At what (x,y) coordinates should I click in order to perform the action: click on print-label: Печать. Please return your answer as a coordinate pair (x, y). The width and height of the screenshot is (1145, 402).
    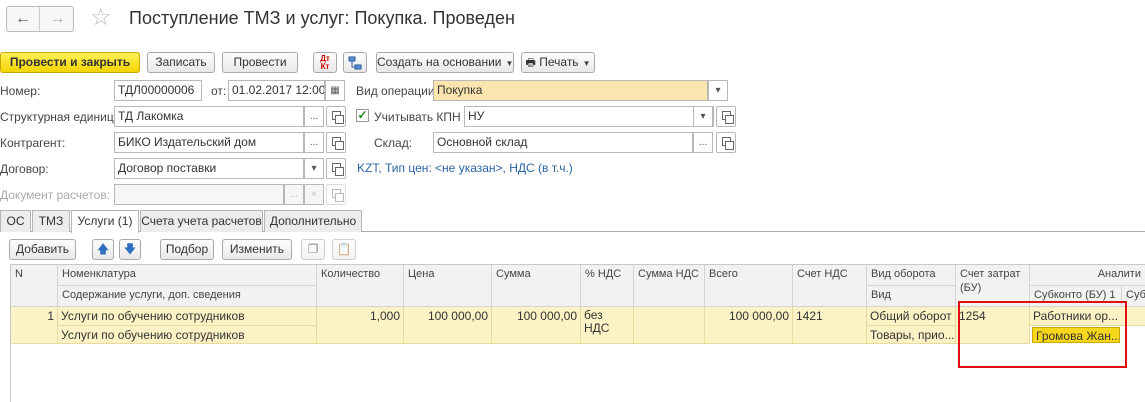
    Looking at the image, I should click on (559, 62).